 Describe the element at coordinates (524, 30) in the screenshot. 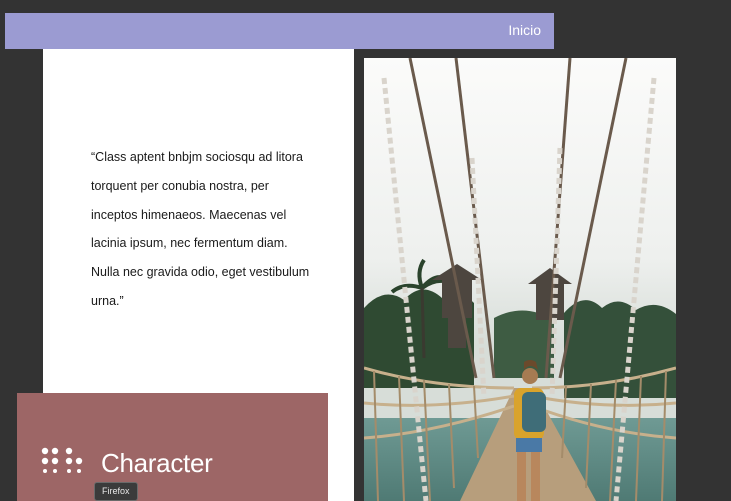

I see `nav-link-inicio: Inicio` at that location.